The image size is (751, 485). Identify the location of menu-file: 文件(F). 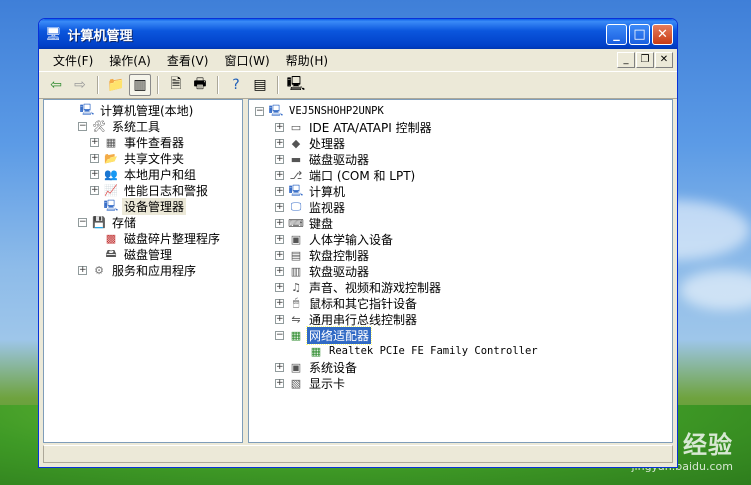
(73, 60).